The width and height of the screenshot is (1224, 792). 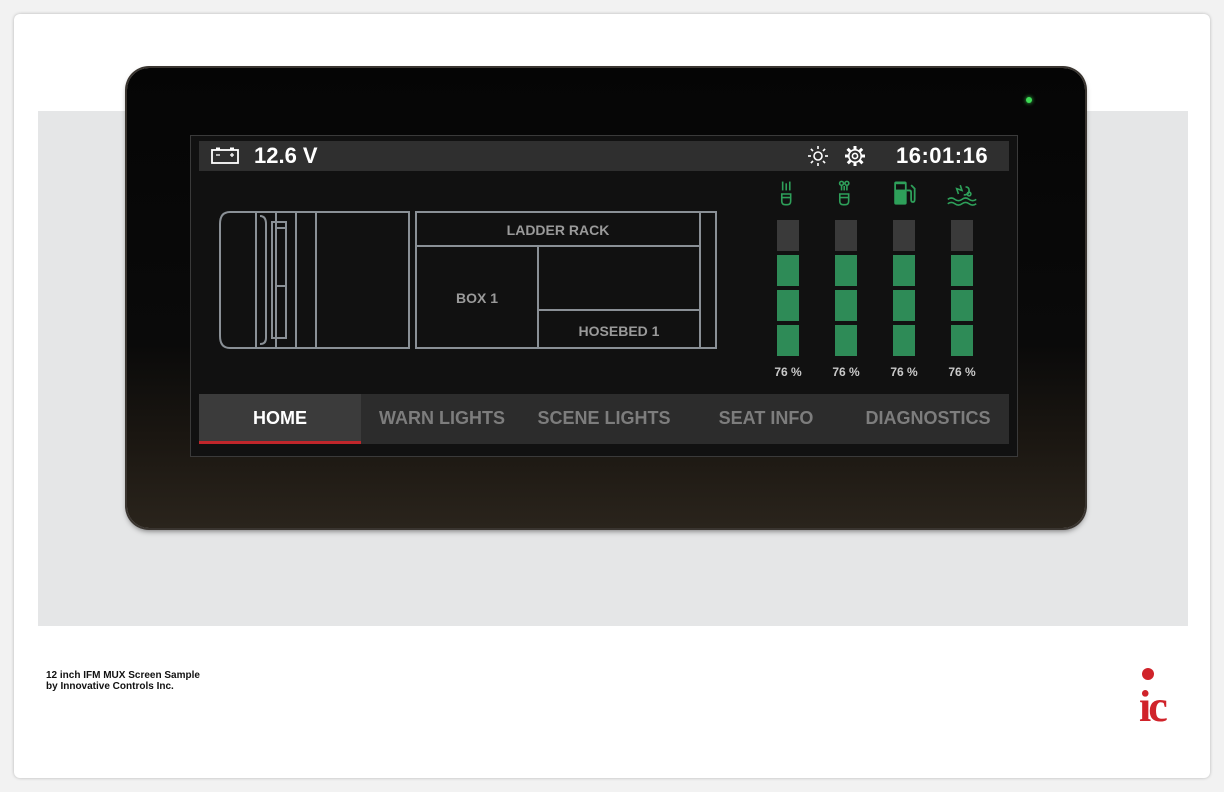 What do you see at coordinates (558, 230) in the screenshot?
I see `compartment-ladder-rack: LADDER RACK` at bounding box center [558, 230].